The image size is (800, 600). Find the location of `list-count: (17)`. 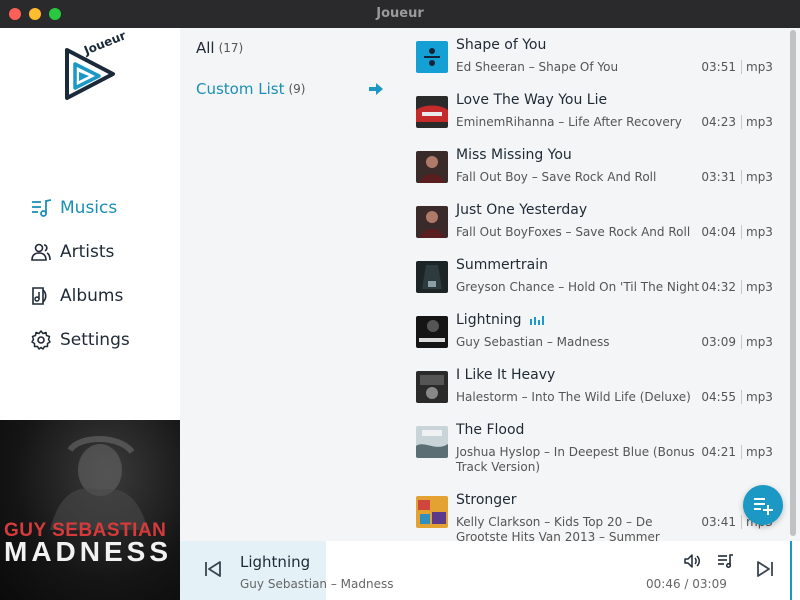

list-count: (17) is located at coordinates (231, 48).